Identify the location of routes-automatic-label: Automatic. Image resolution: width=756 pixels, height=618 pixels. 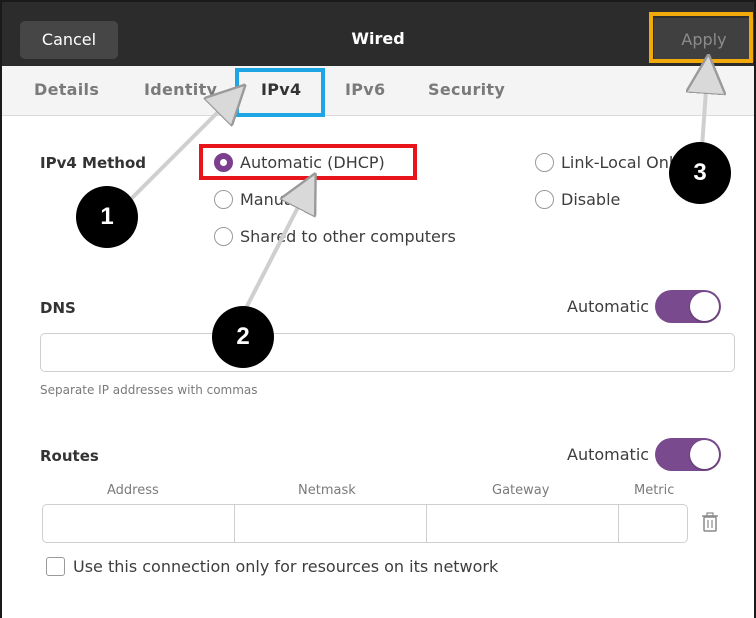
(608, 454).